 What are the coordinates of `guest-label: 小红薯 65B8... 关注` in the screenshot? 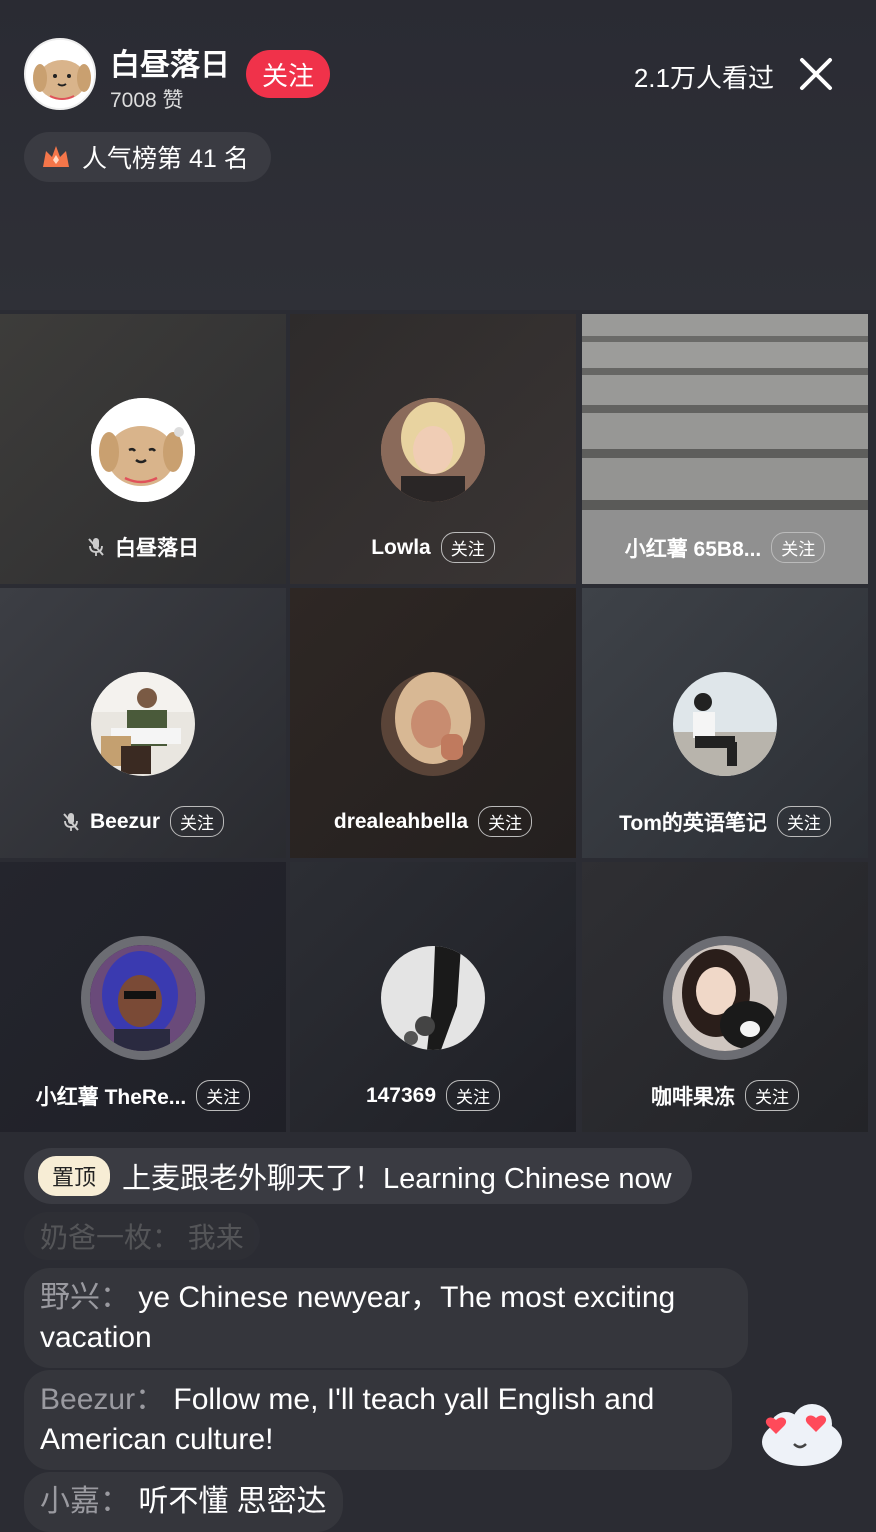 It's located at (725, 547).